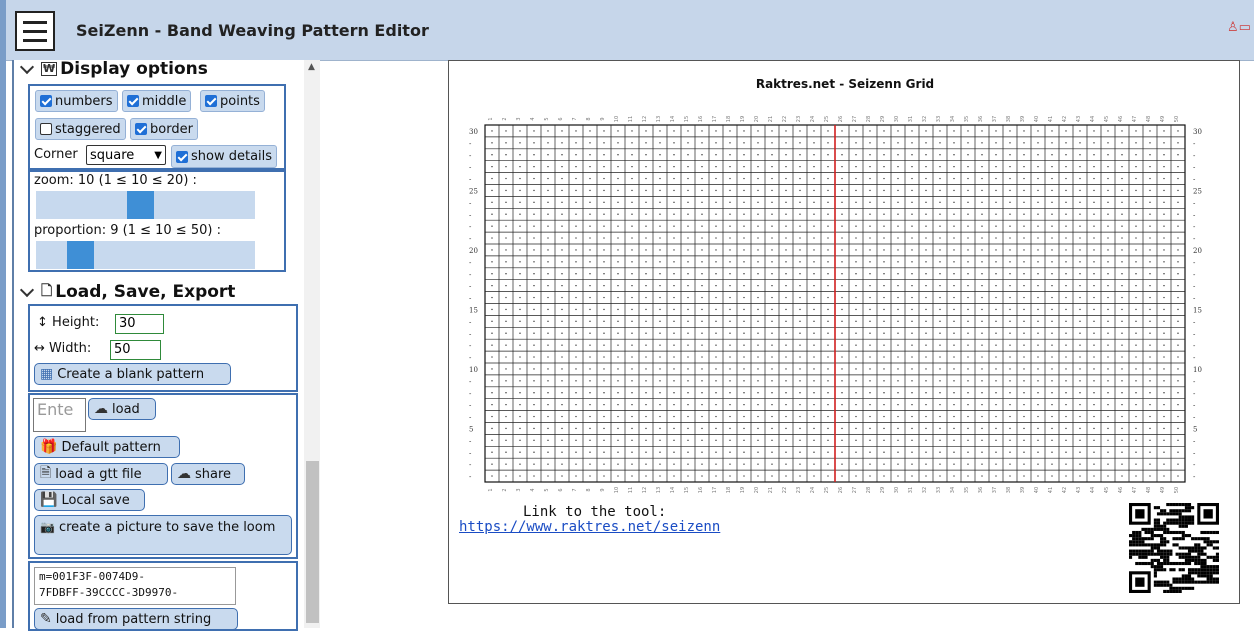 The height and width of the screenshot is (631, 1254). Describe the element at coordinates (80, 129) in the screenshot. I see `staggered-checkbox: staggered` at that location.